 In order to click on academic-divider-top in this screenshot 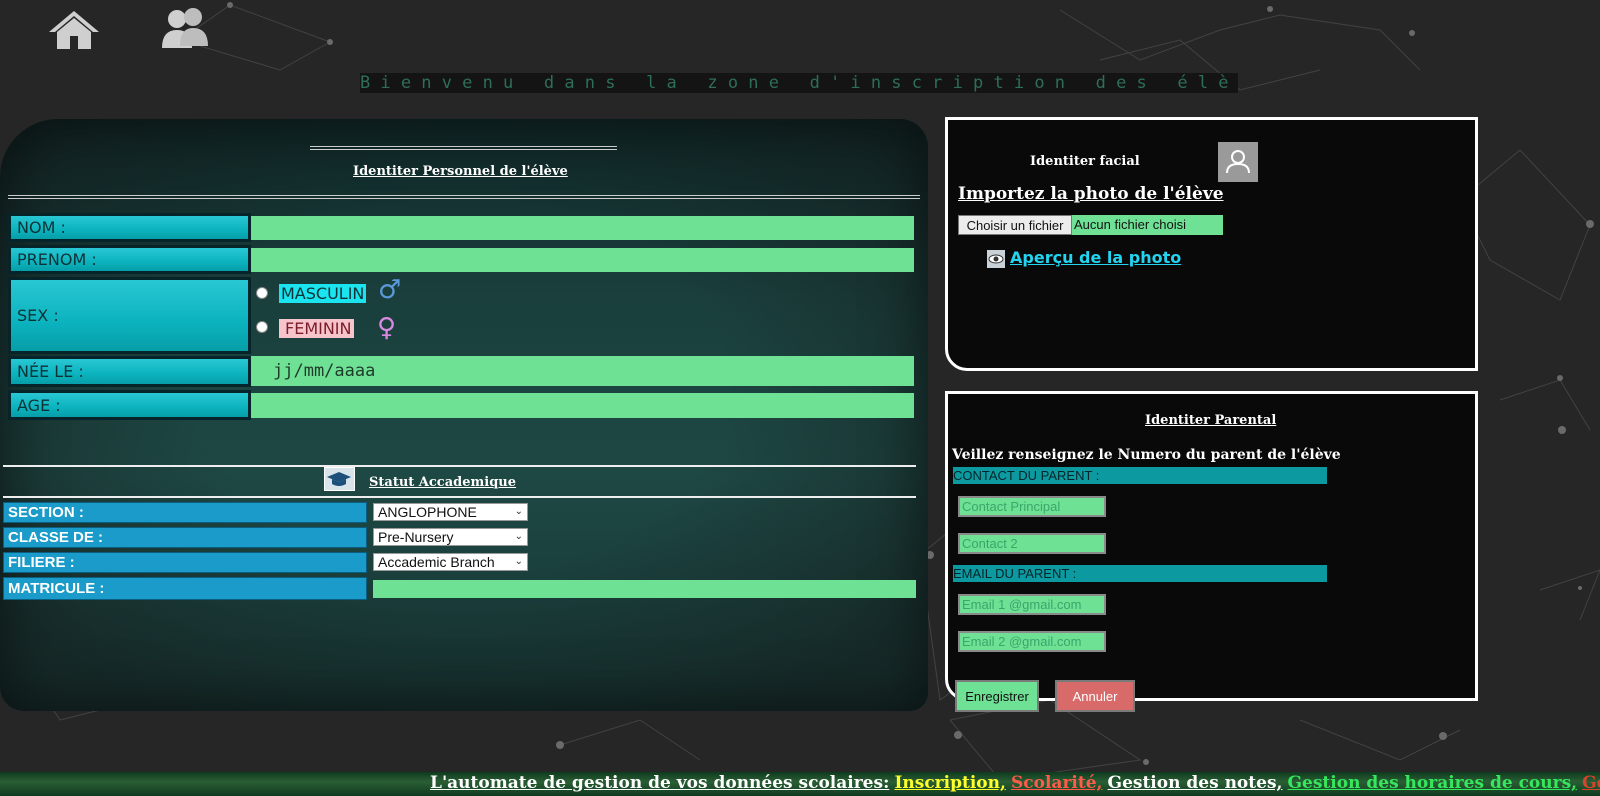, I will do `click(459, 466)`.